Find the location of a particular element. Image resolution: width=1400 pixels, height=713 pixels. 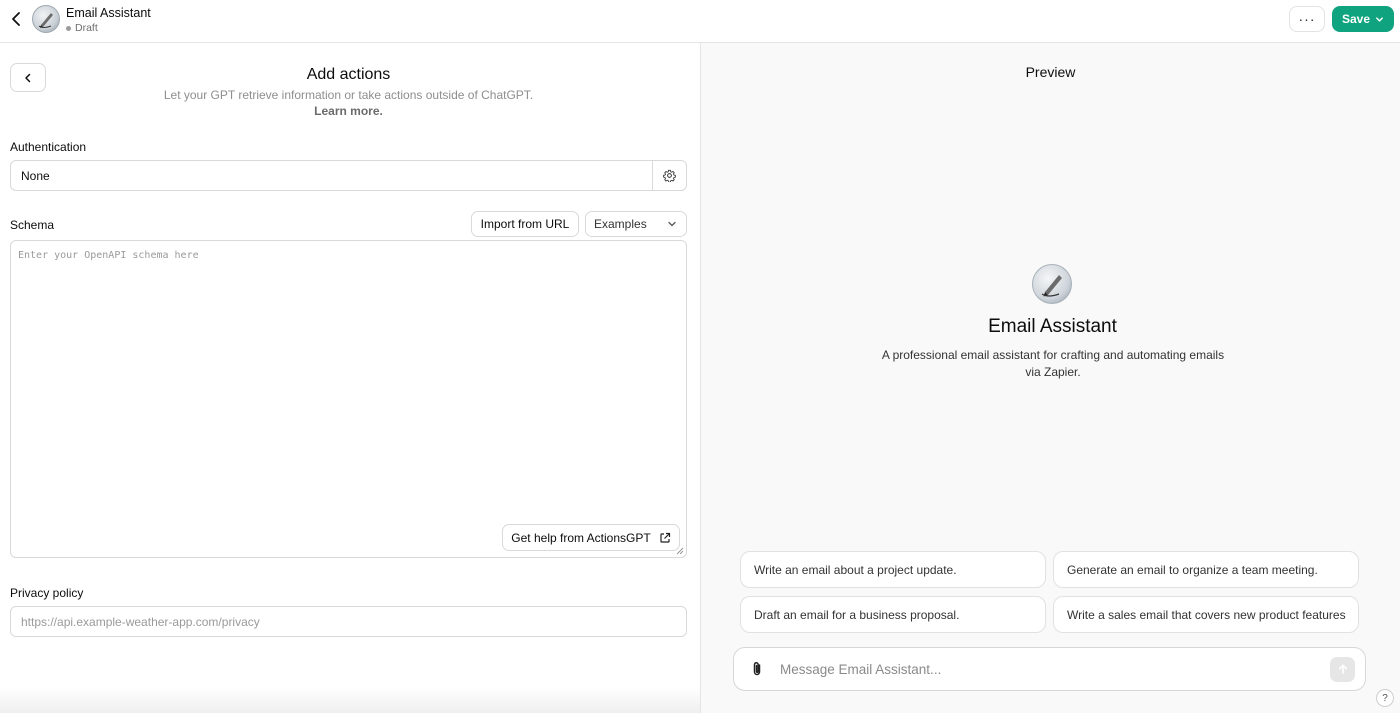

preview-title: Preview is located at coordinates (1050, 72).